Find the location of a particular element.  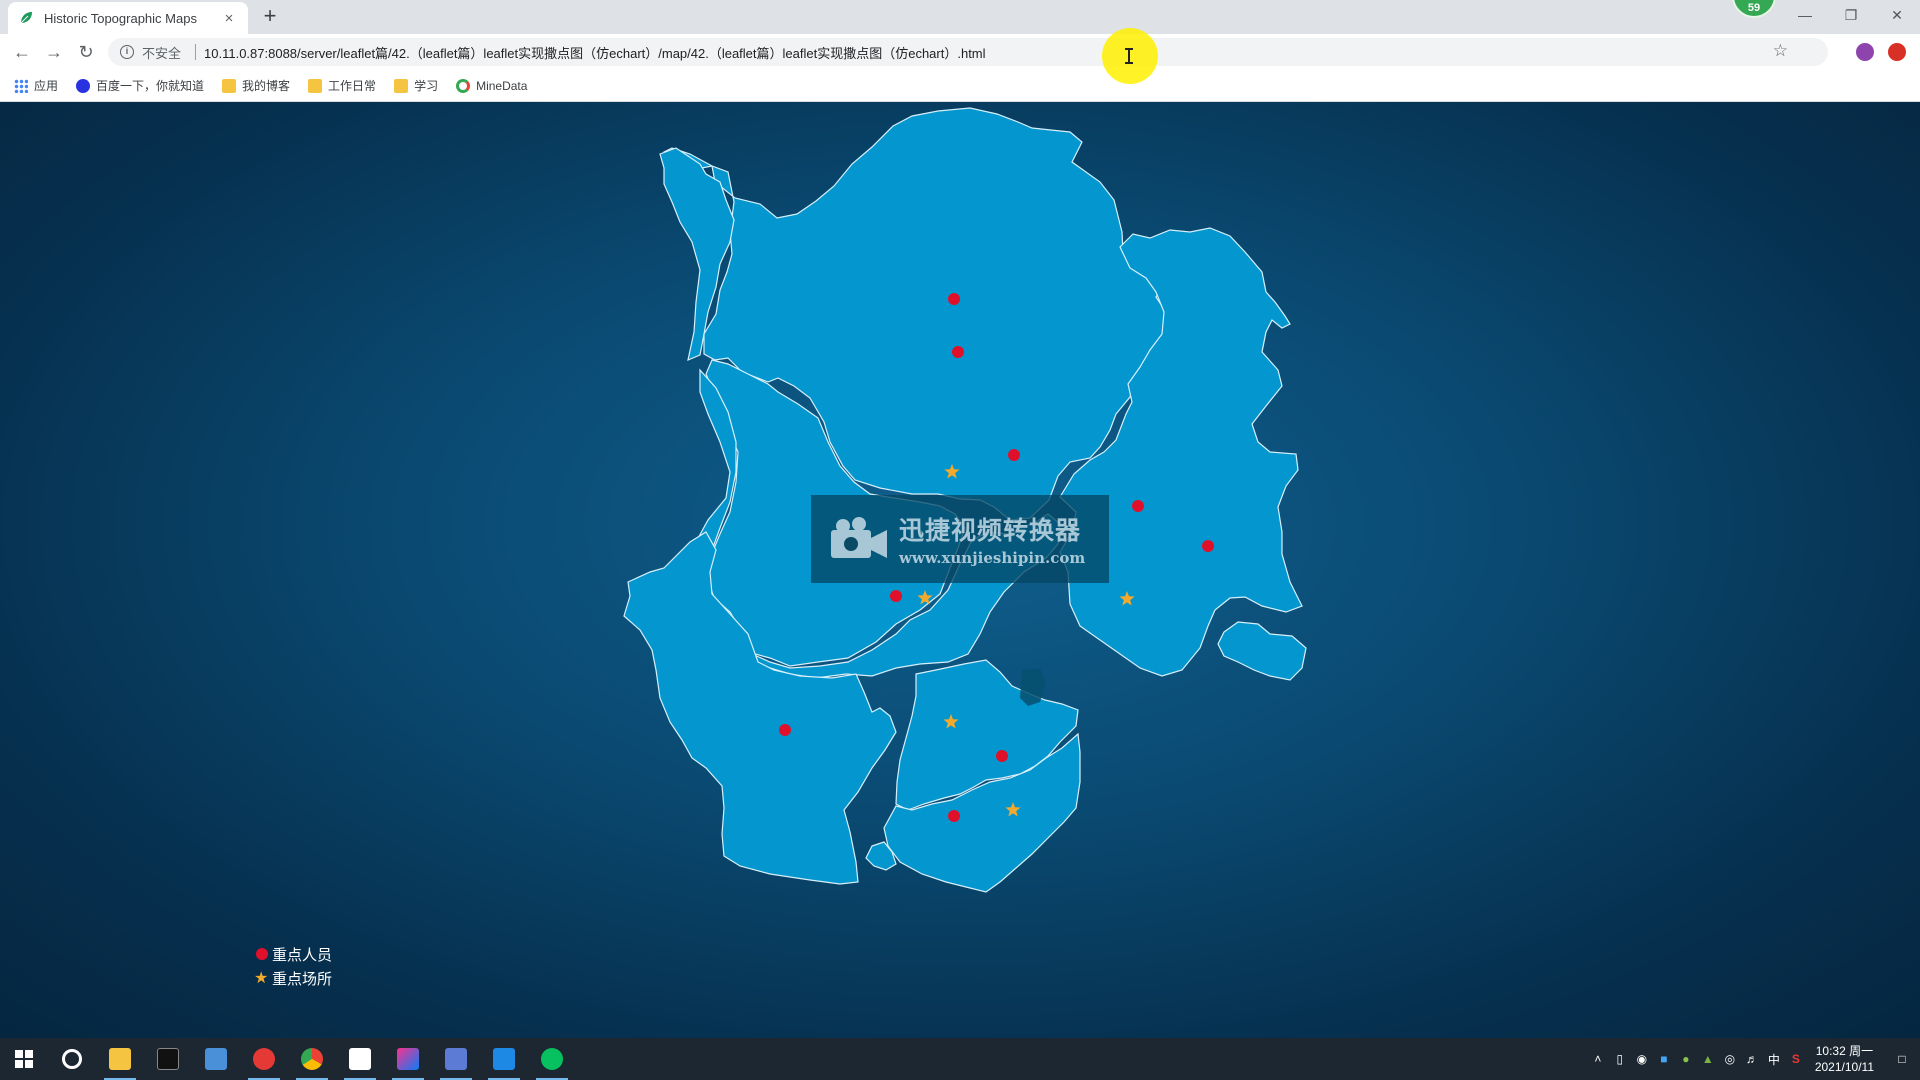

legend-place-label: 重点场所 is located at coordinates (302, 979).